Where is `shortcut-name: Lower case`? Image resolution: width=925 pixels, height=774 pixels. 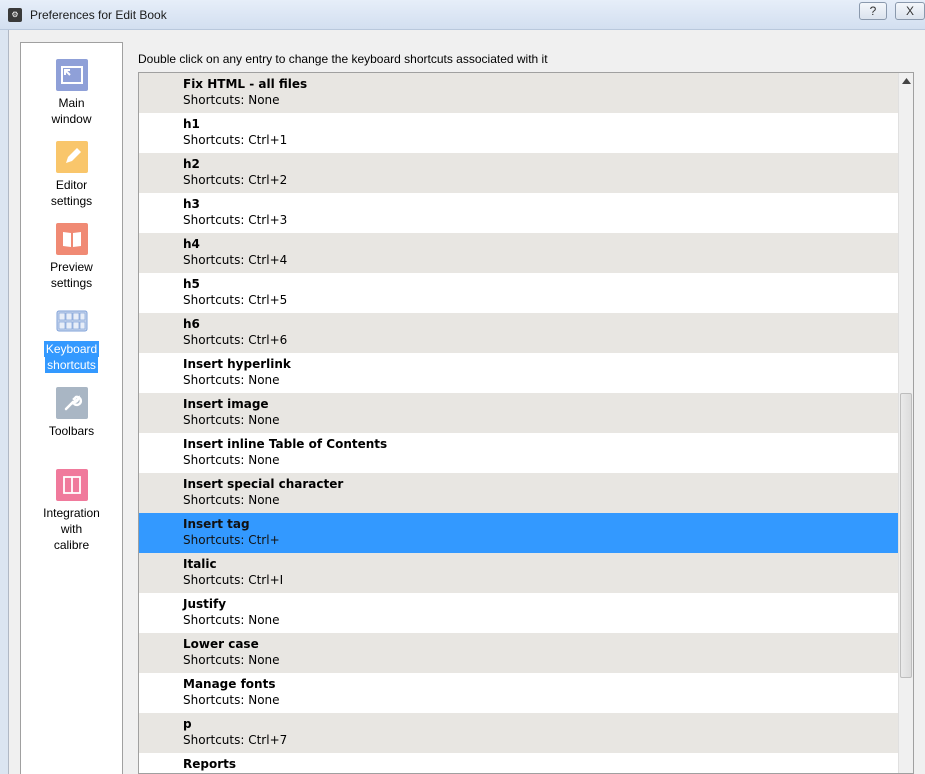 shortcut-name: Lower case is located at coordinates (221, 644).